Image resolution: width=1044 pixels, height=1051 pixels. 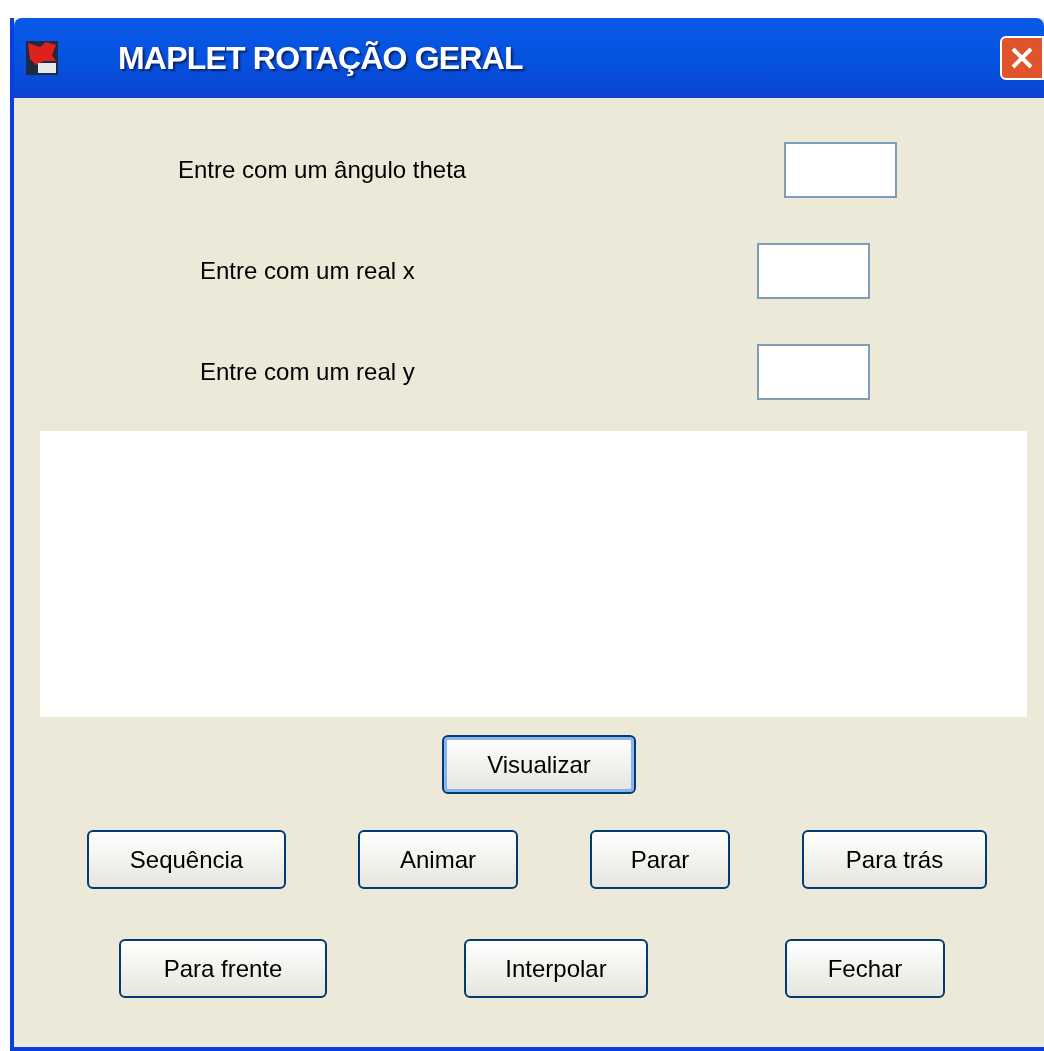 I want to click on field-label: Entre com um real x, so click(x=307, y=271).